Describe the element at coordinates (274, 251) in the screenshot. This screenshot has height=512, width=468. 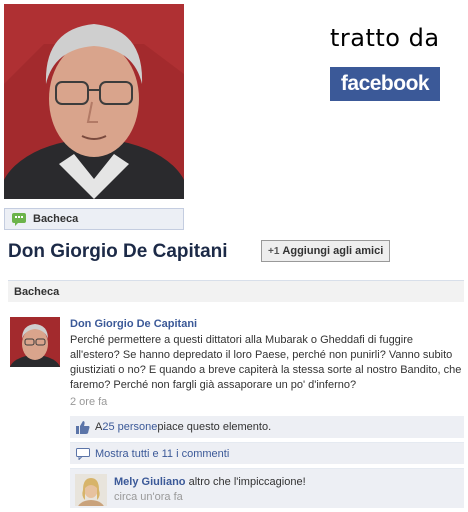
I see `add-friend-icon: +1` at that location.